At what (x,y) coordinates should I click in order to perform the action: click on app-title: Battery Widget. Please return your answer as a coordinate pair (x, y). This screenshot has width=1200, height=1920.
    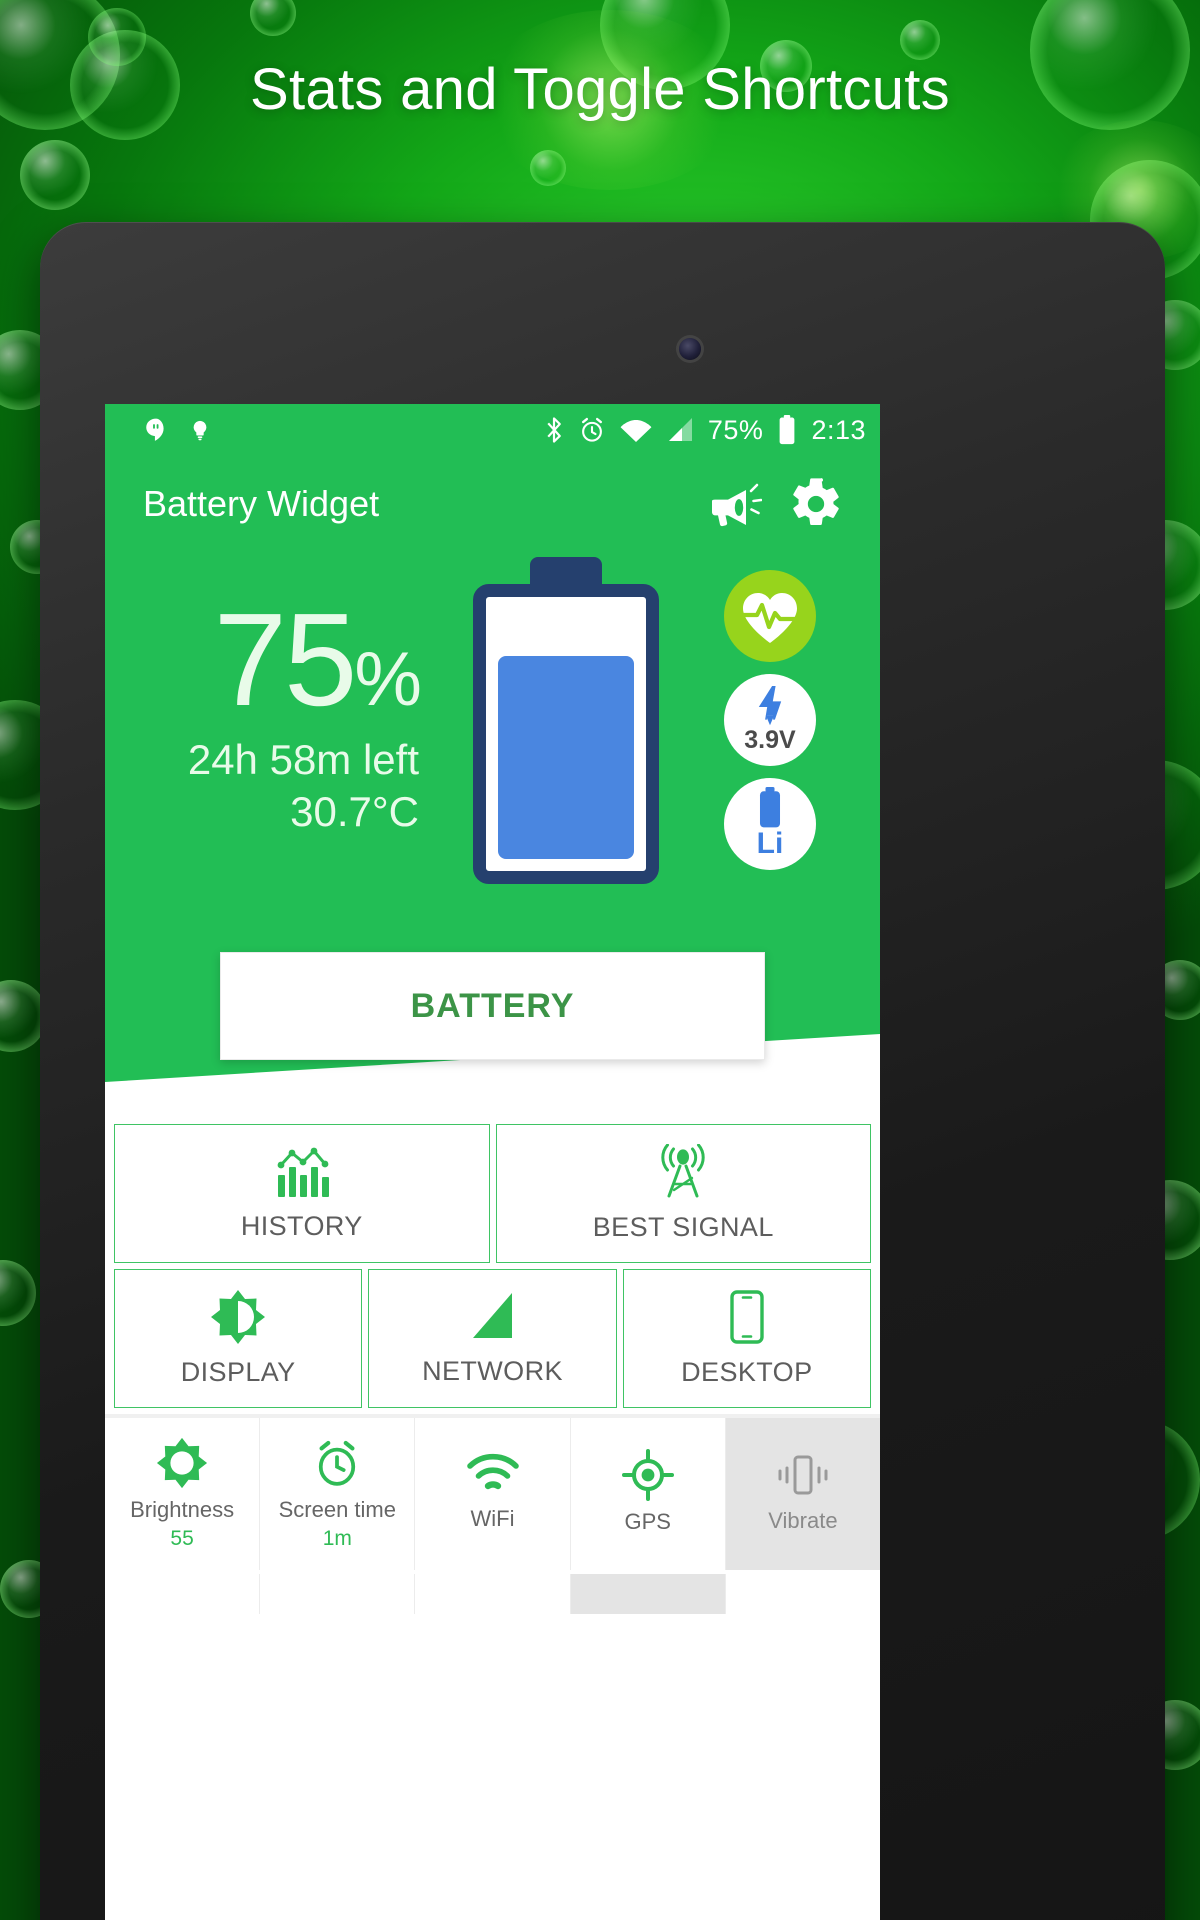
    Looking at the image, I should click on (261, 503).